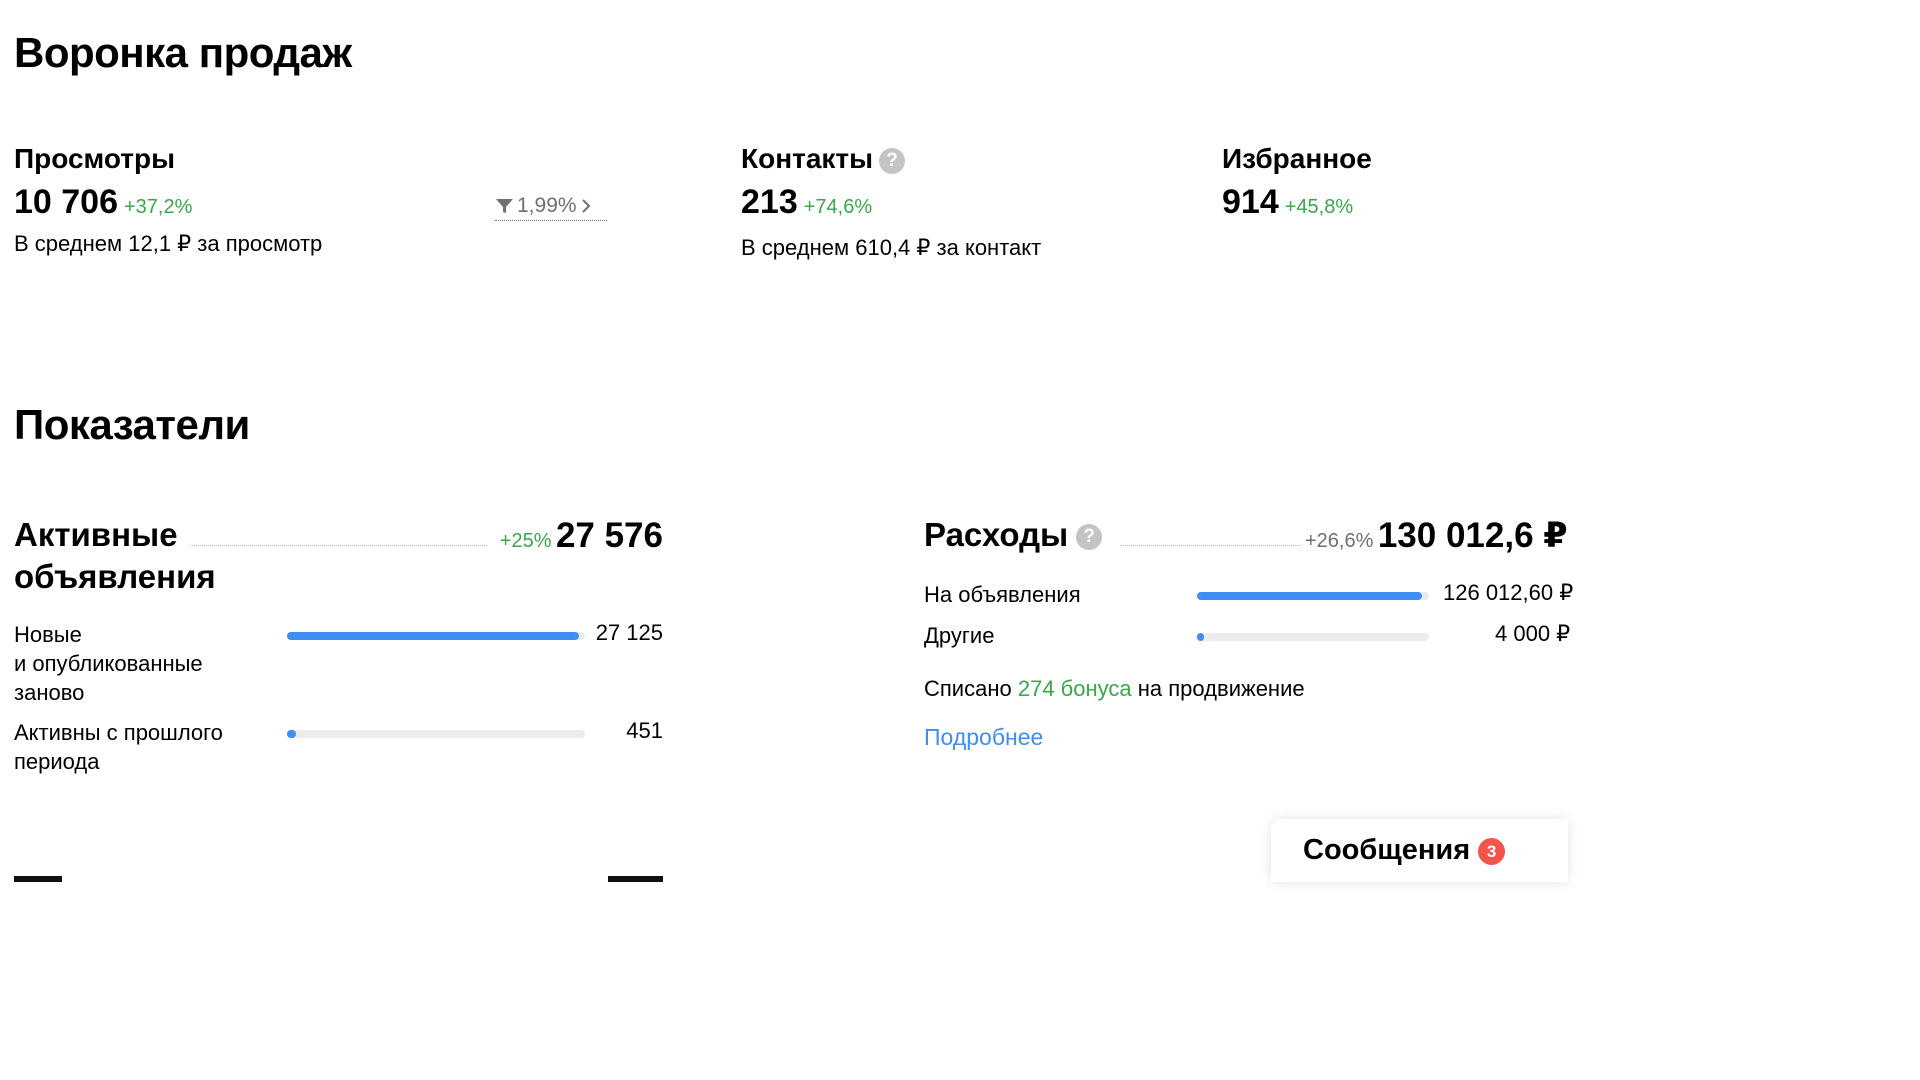 The image size is (1920, 1080). I want to click on row-label-line: периода, so click(57, 761).